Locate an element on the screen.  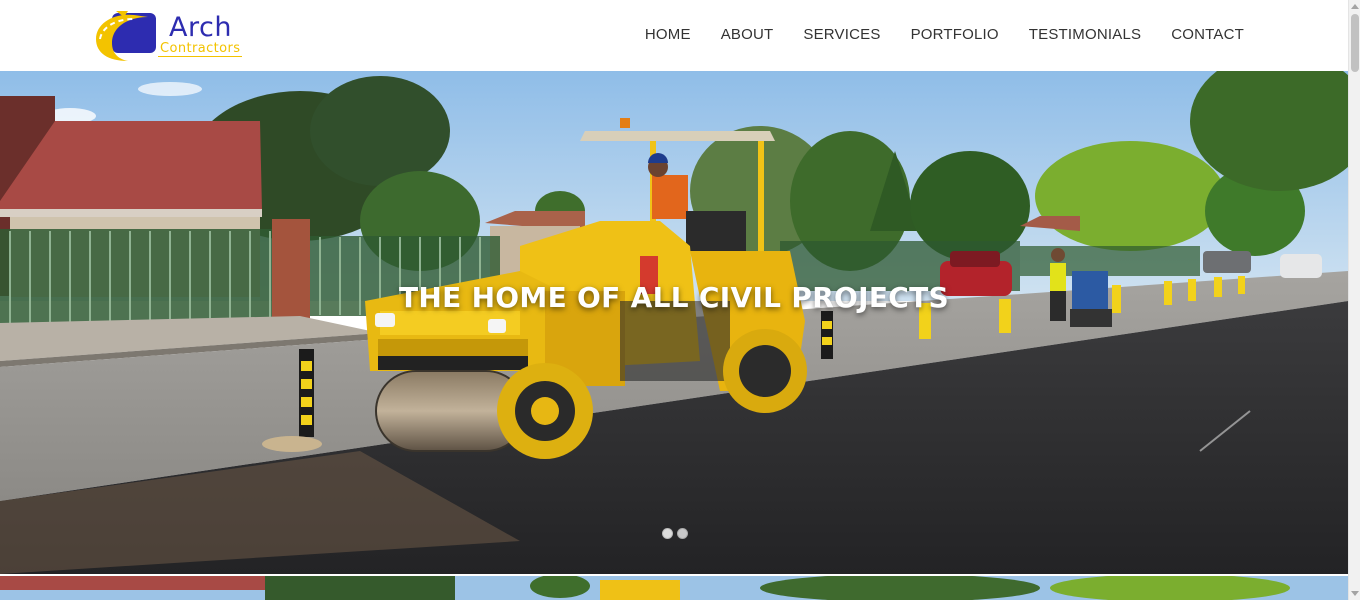
brand-name: Arch is located at coordinates (200, 27).